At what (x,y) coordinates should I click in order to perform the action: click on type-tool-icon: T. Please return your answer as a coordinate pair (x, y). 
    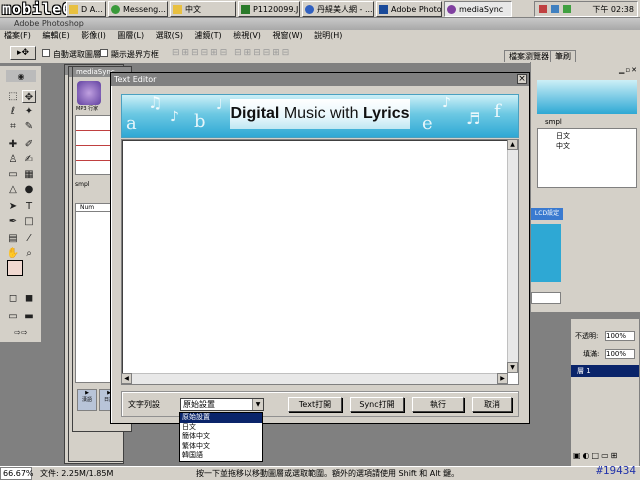
    Looking at the image, I should click on (29, 206).